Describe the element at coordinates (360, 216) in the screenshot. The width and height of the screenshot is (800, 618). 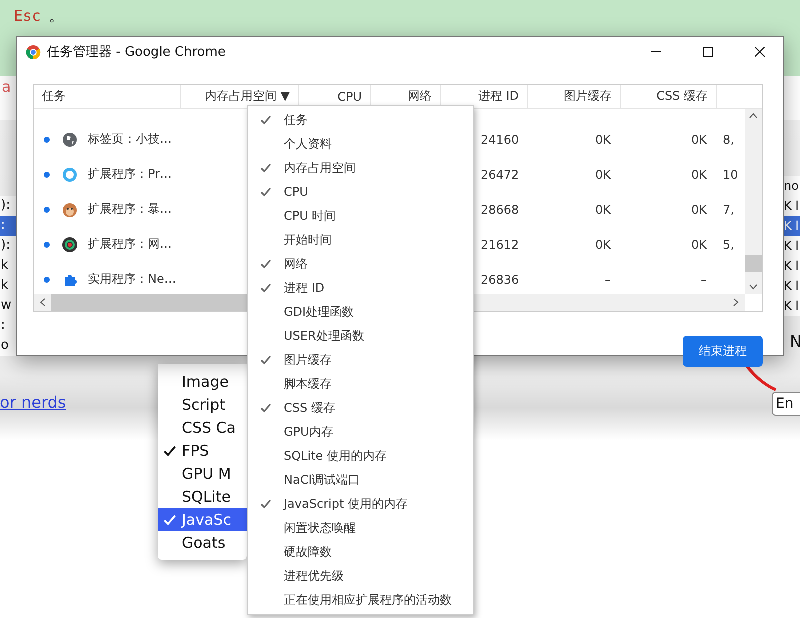
I see `menu-item: CPU 时间` at that location.